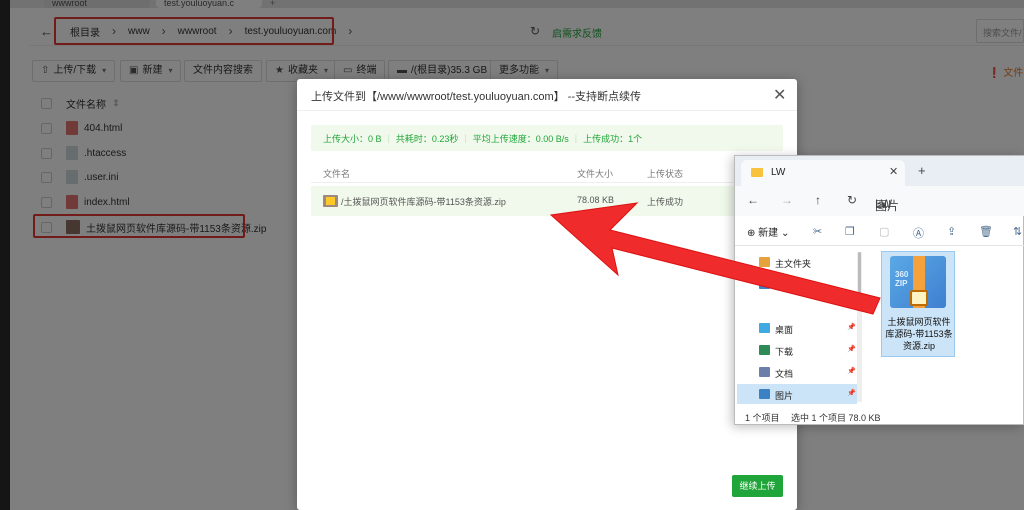 Image resolution: width=1024 pixels, height=510 pixels. What do you see at coordinates (784, 330) in the screenshot?
I see `sidebar-item-label: 桌面` at bounding box center [784, 330].